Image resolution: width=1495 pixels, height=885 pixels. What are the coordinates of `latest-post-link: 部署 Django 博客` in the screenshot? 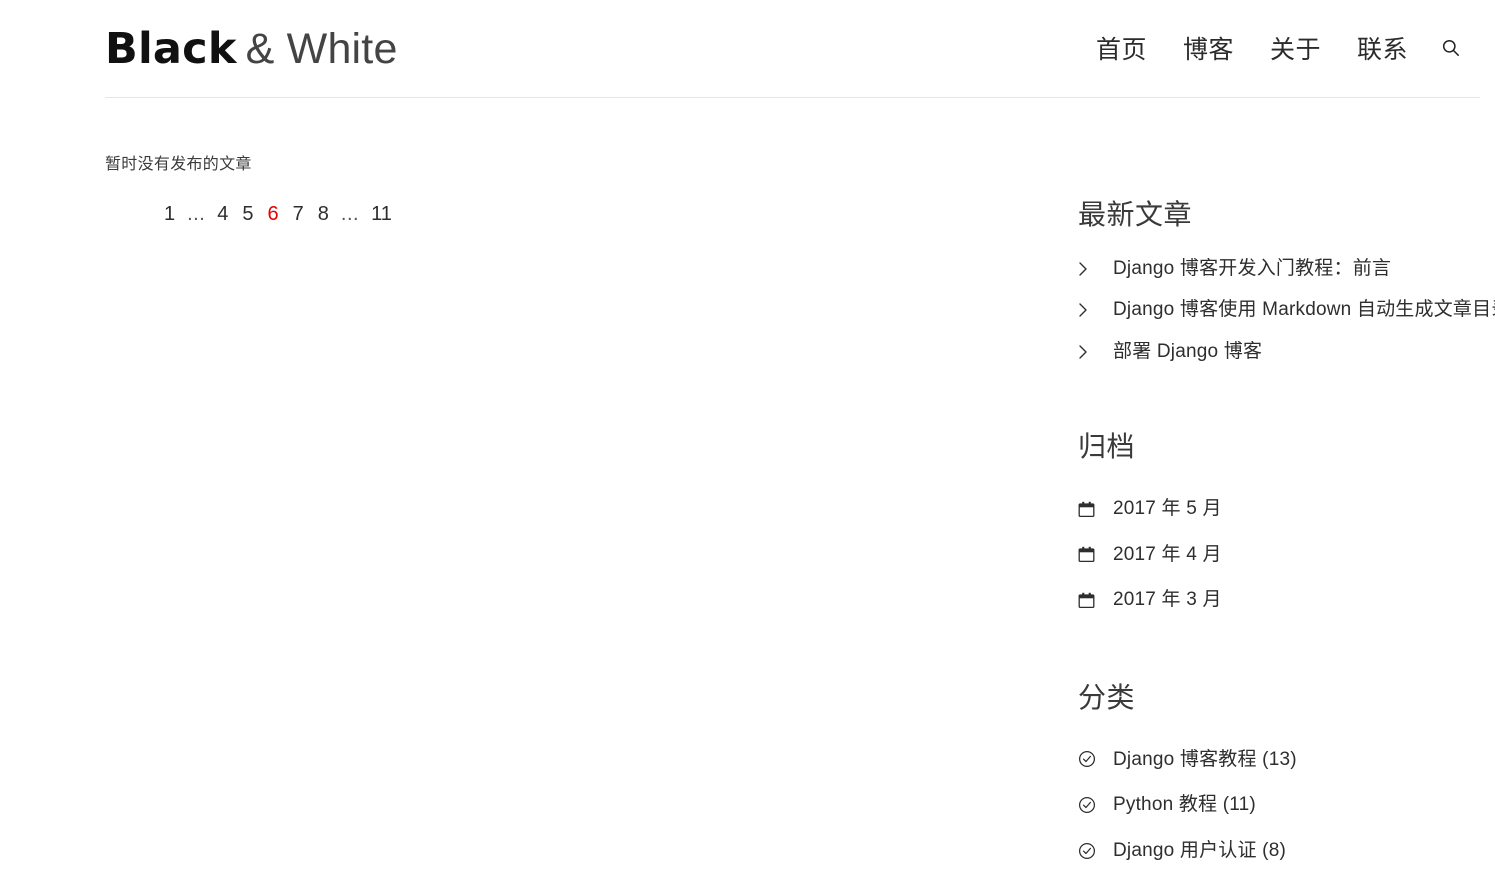 It's located at (1187, 352).